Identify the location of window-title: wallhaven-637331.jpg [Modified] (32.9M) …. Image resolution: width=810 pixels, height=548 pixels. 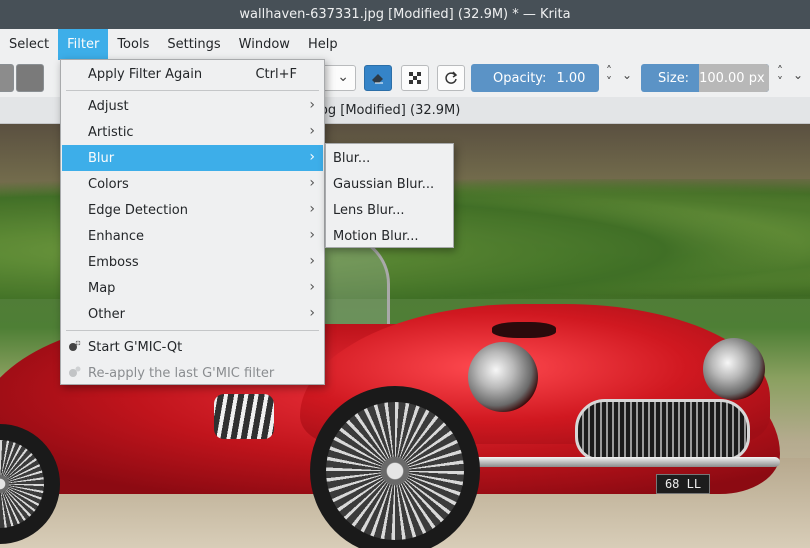
(405, 14).